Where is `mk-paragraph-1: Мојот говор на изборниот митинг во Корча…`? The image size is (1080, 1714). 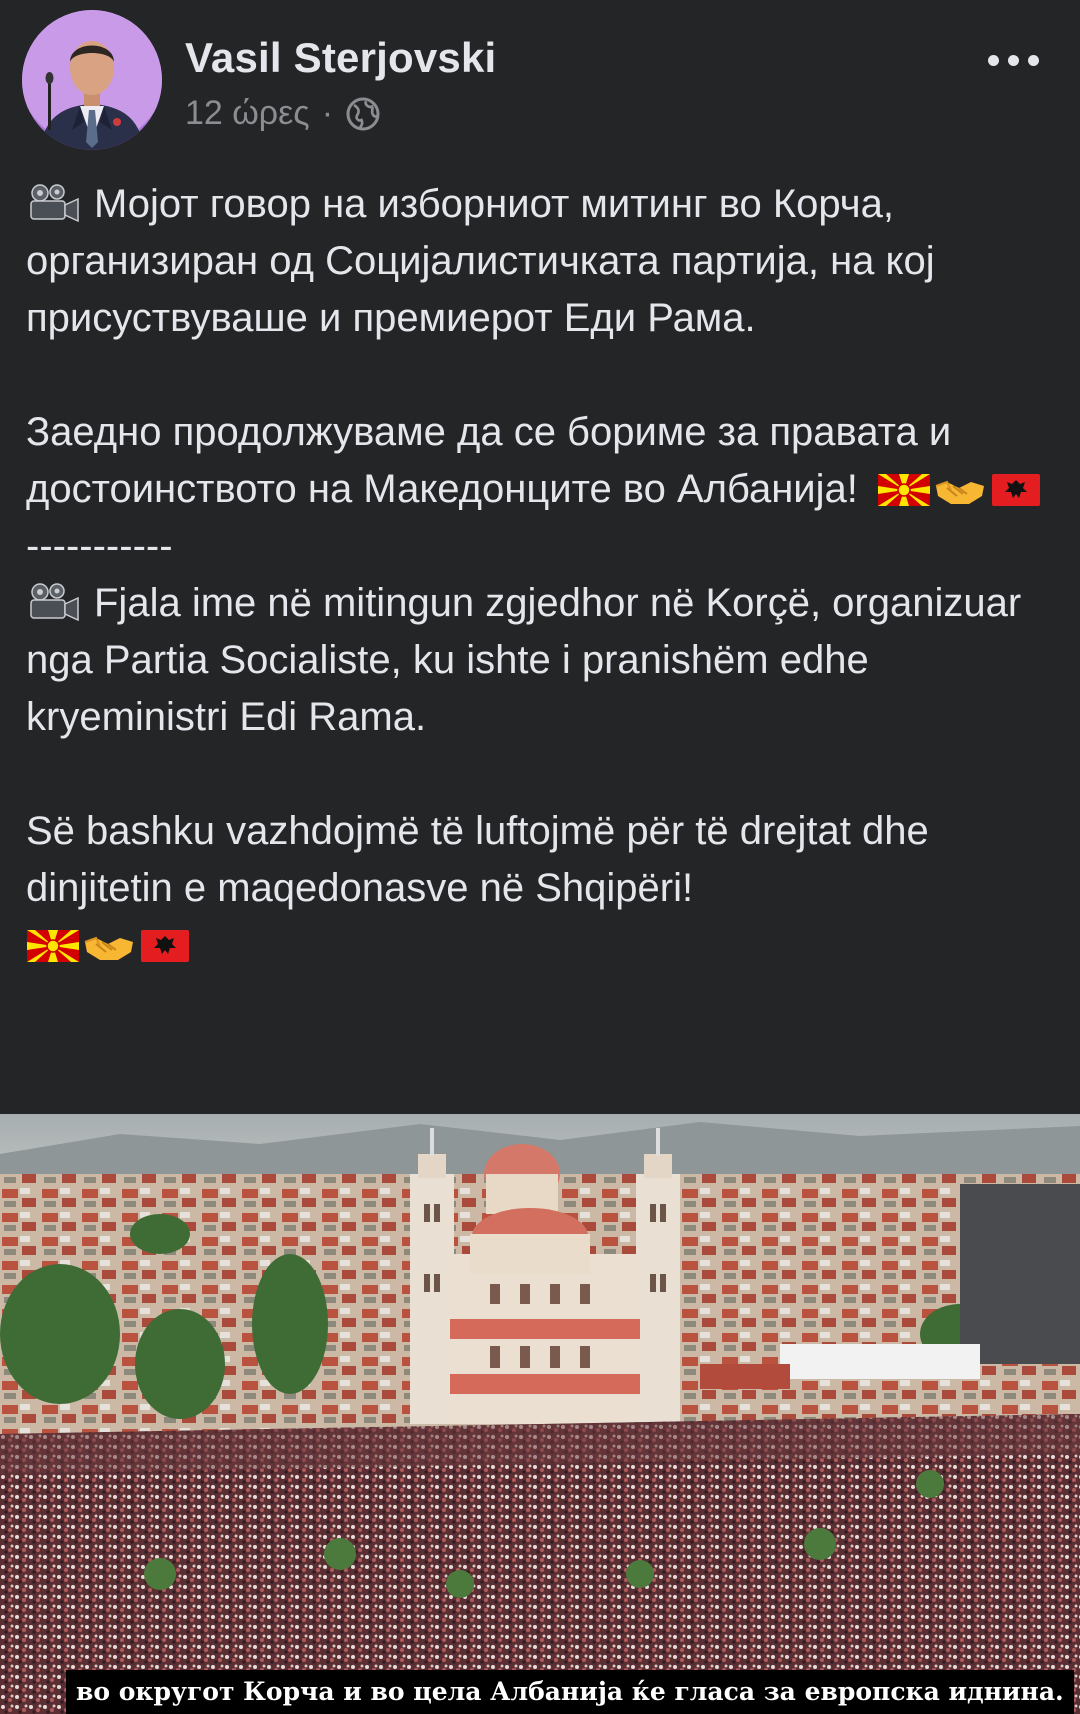 mk-paragraph-1: Мојот говор на изборниот митинг во Корча… is located at coordinates (480, 261).